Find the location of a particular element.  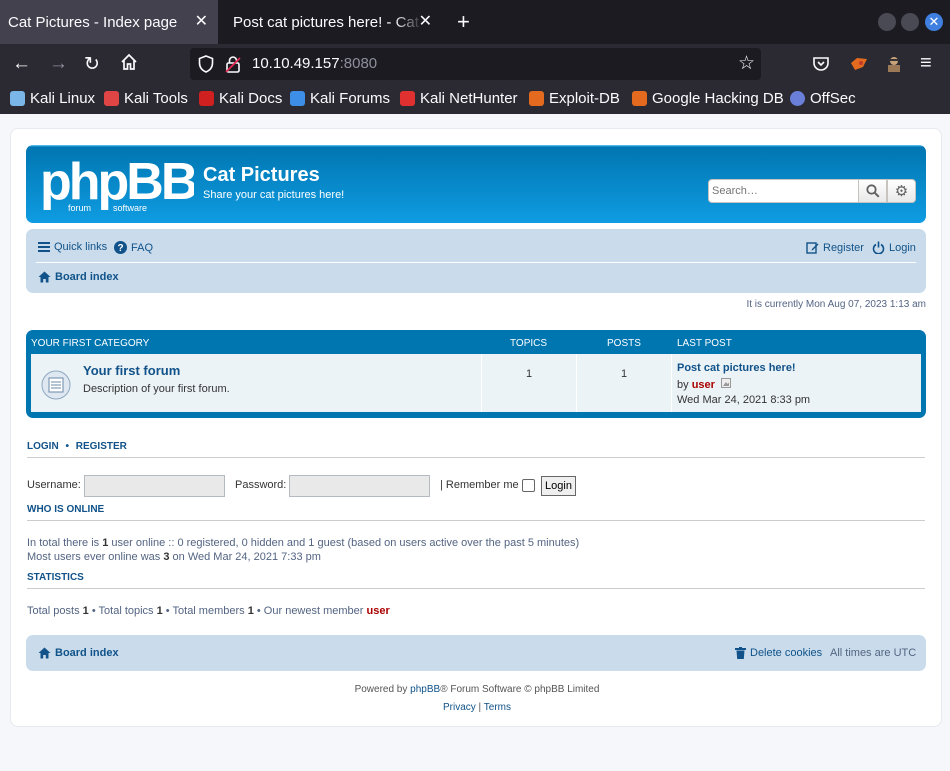

footer-board-index-link: Board index is located at coordinates (78, 653).